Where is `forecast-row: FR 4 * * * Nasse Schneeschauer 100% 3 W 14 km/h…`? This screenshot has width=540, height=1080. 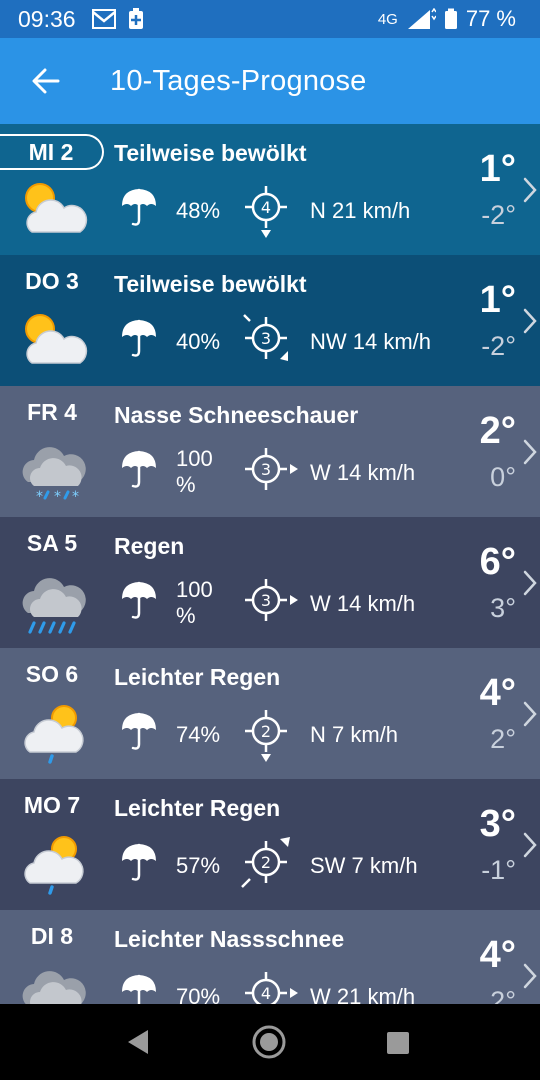
forecast-row: FR 4 * * * Nasse Schneeschauer 100% 3 W 14 km/h… is located at coordinates (270, 451).